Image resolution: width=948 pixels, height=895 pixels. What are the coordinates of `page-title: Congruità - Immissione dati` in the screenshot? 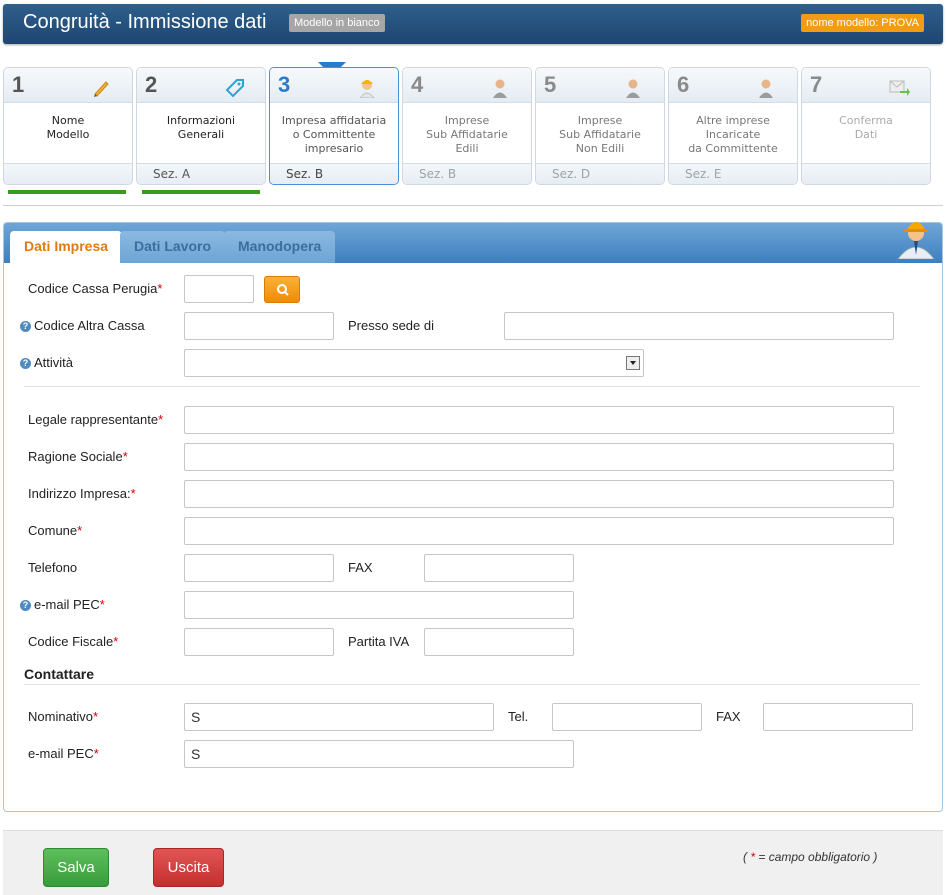 It's located at (145, 22).